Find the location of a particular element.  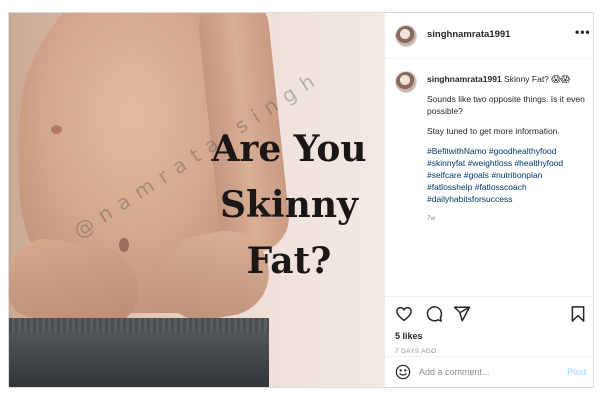

caption-title: Skinny Fat? is located at coordinates (526, 79).